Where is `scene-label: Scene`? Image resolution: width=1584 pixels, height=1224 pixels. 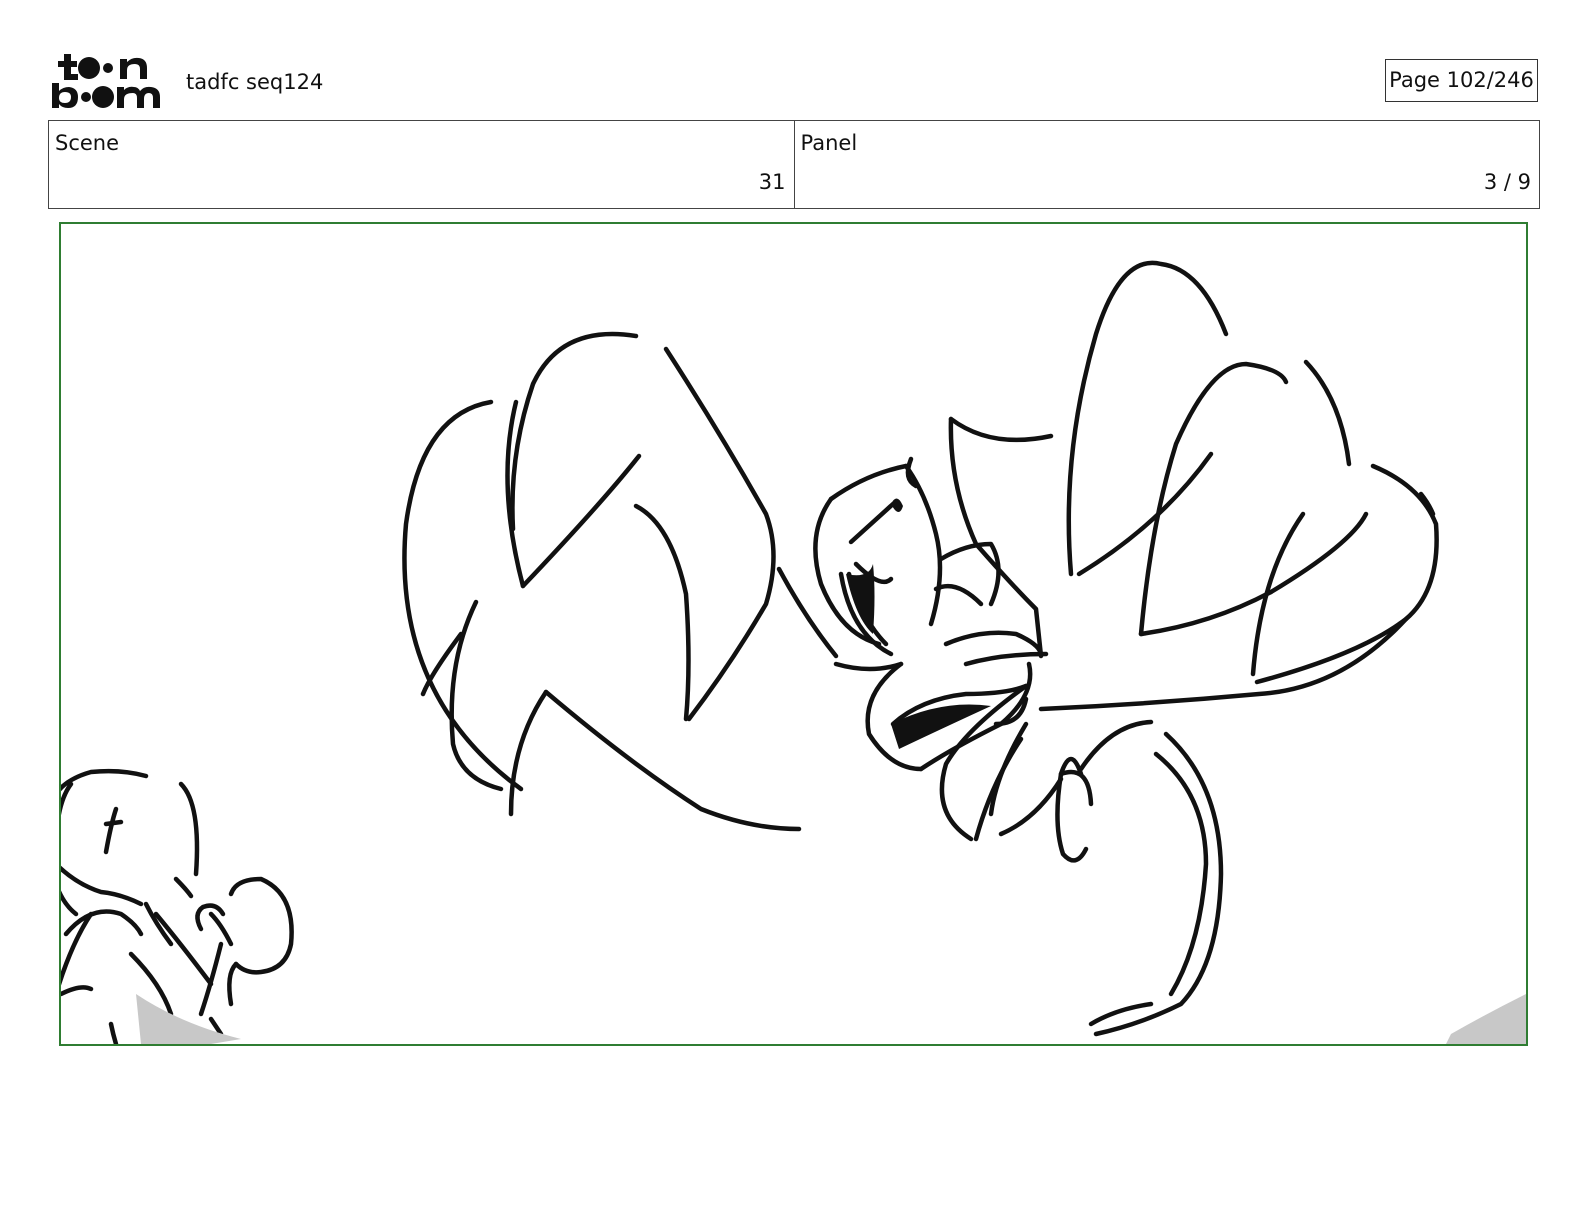 scene-label: Scene is located at coordinates (87, 143).